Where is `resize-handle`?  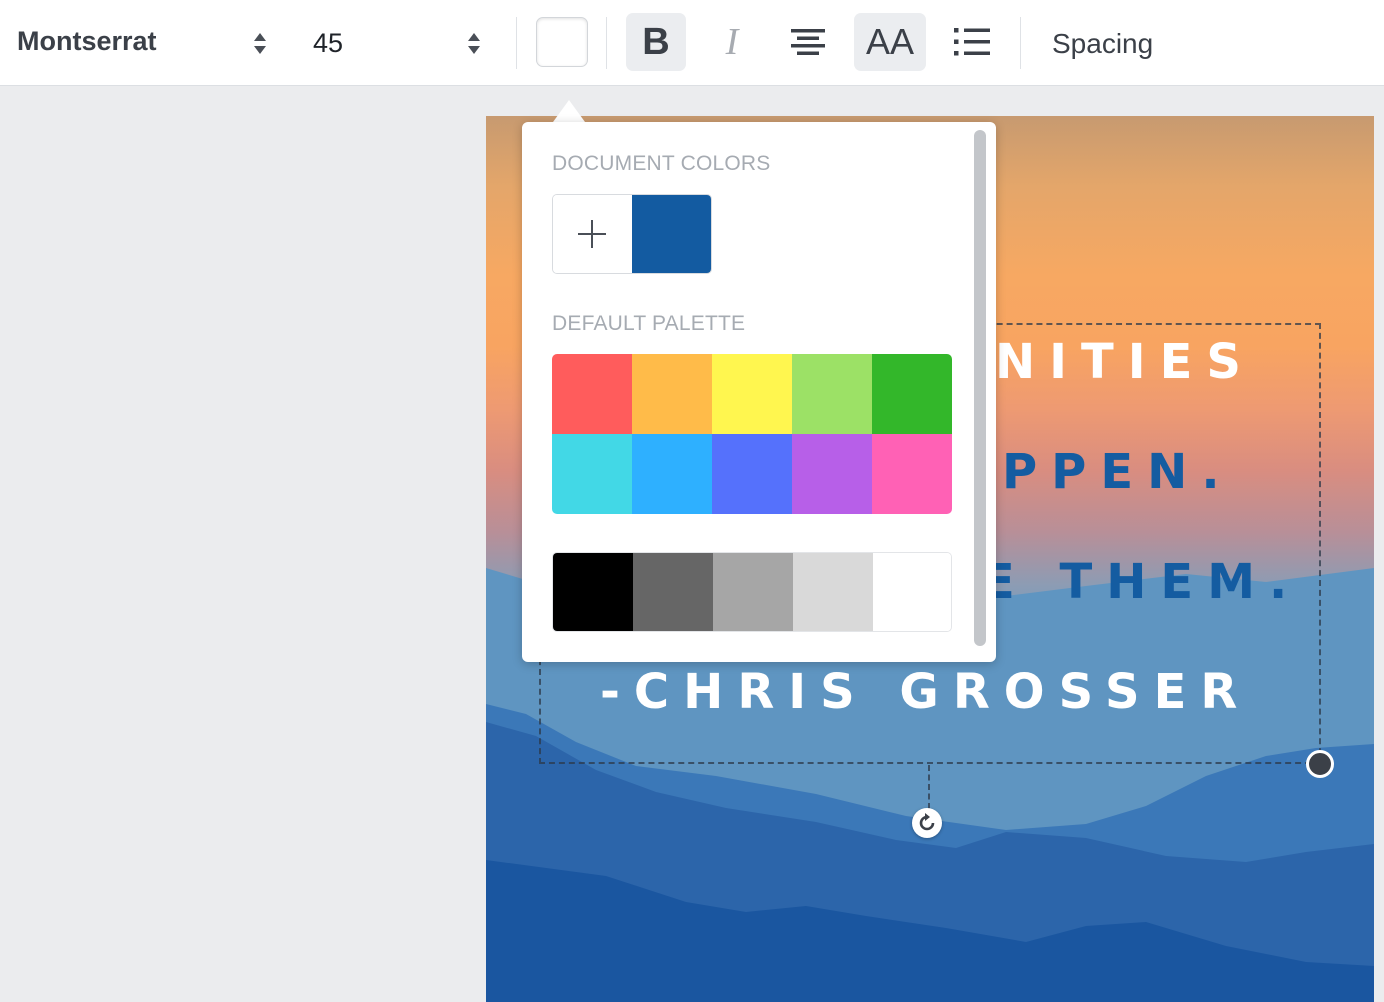
resize-handle is located at coordinates (1320, 764).